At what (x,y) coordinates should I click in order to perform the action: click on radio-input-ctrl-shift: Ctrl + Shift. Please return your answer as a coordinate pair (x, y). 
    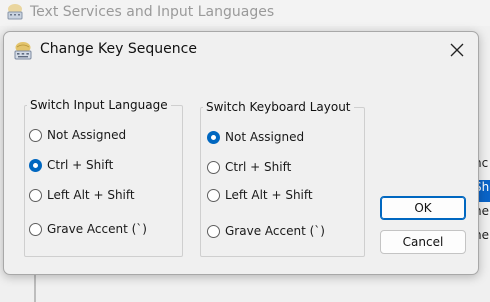
    Looking at the image, I should click on (71, 165).